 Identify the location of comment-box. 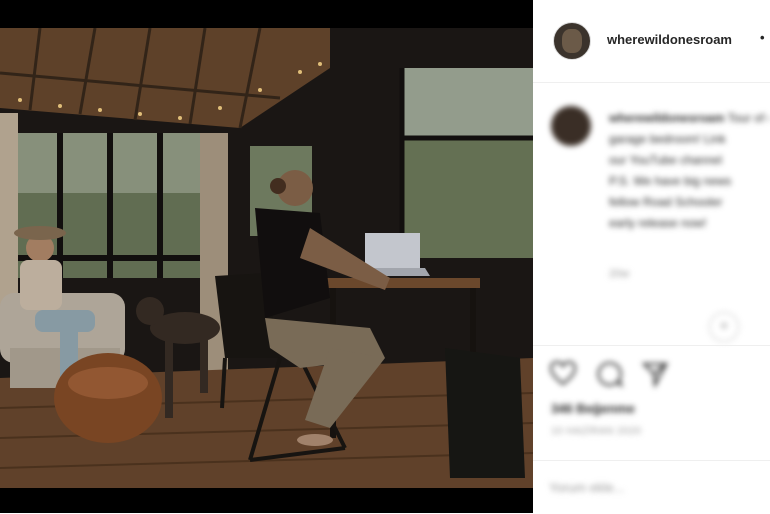
(651, 487).